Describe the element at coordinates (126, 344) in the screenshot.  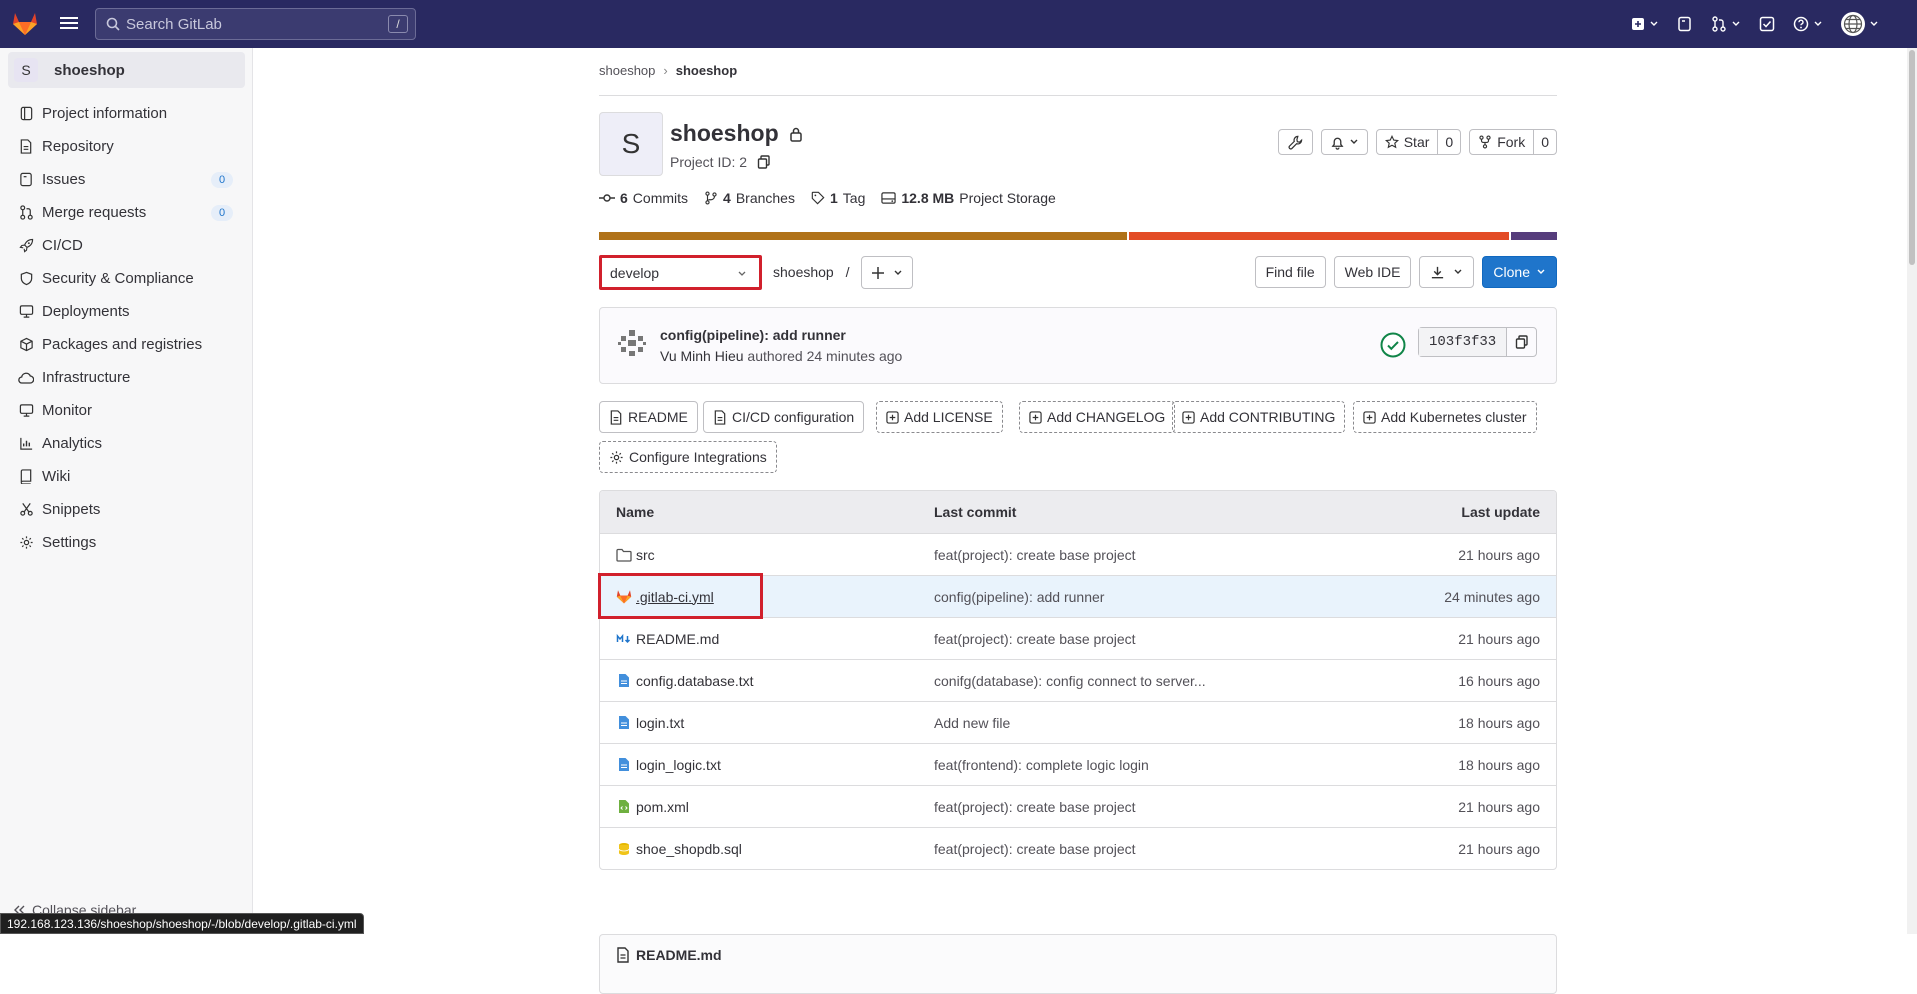
I see `sidebar-item-packages-and-registries: Packages and registries` at that location.